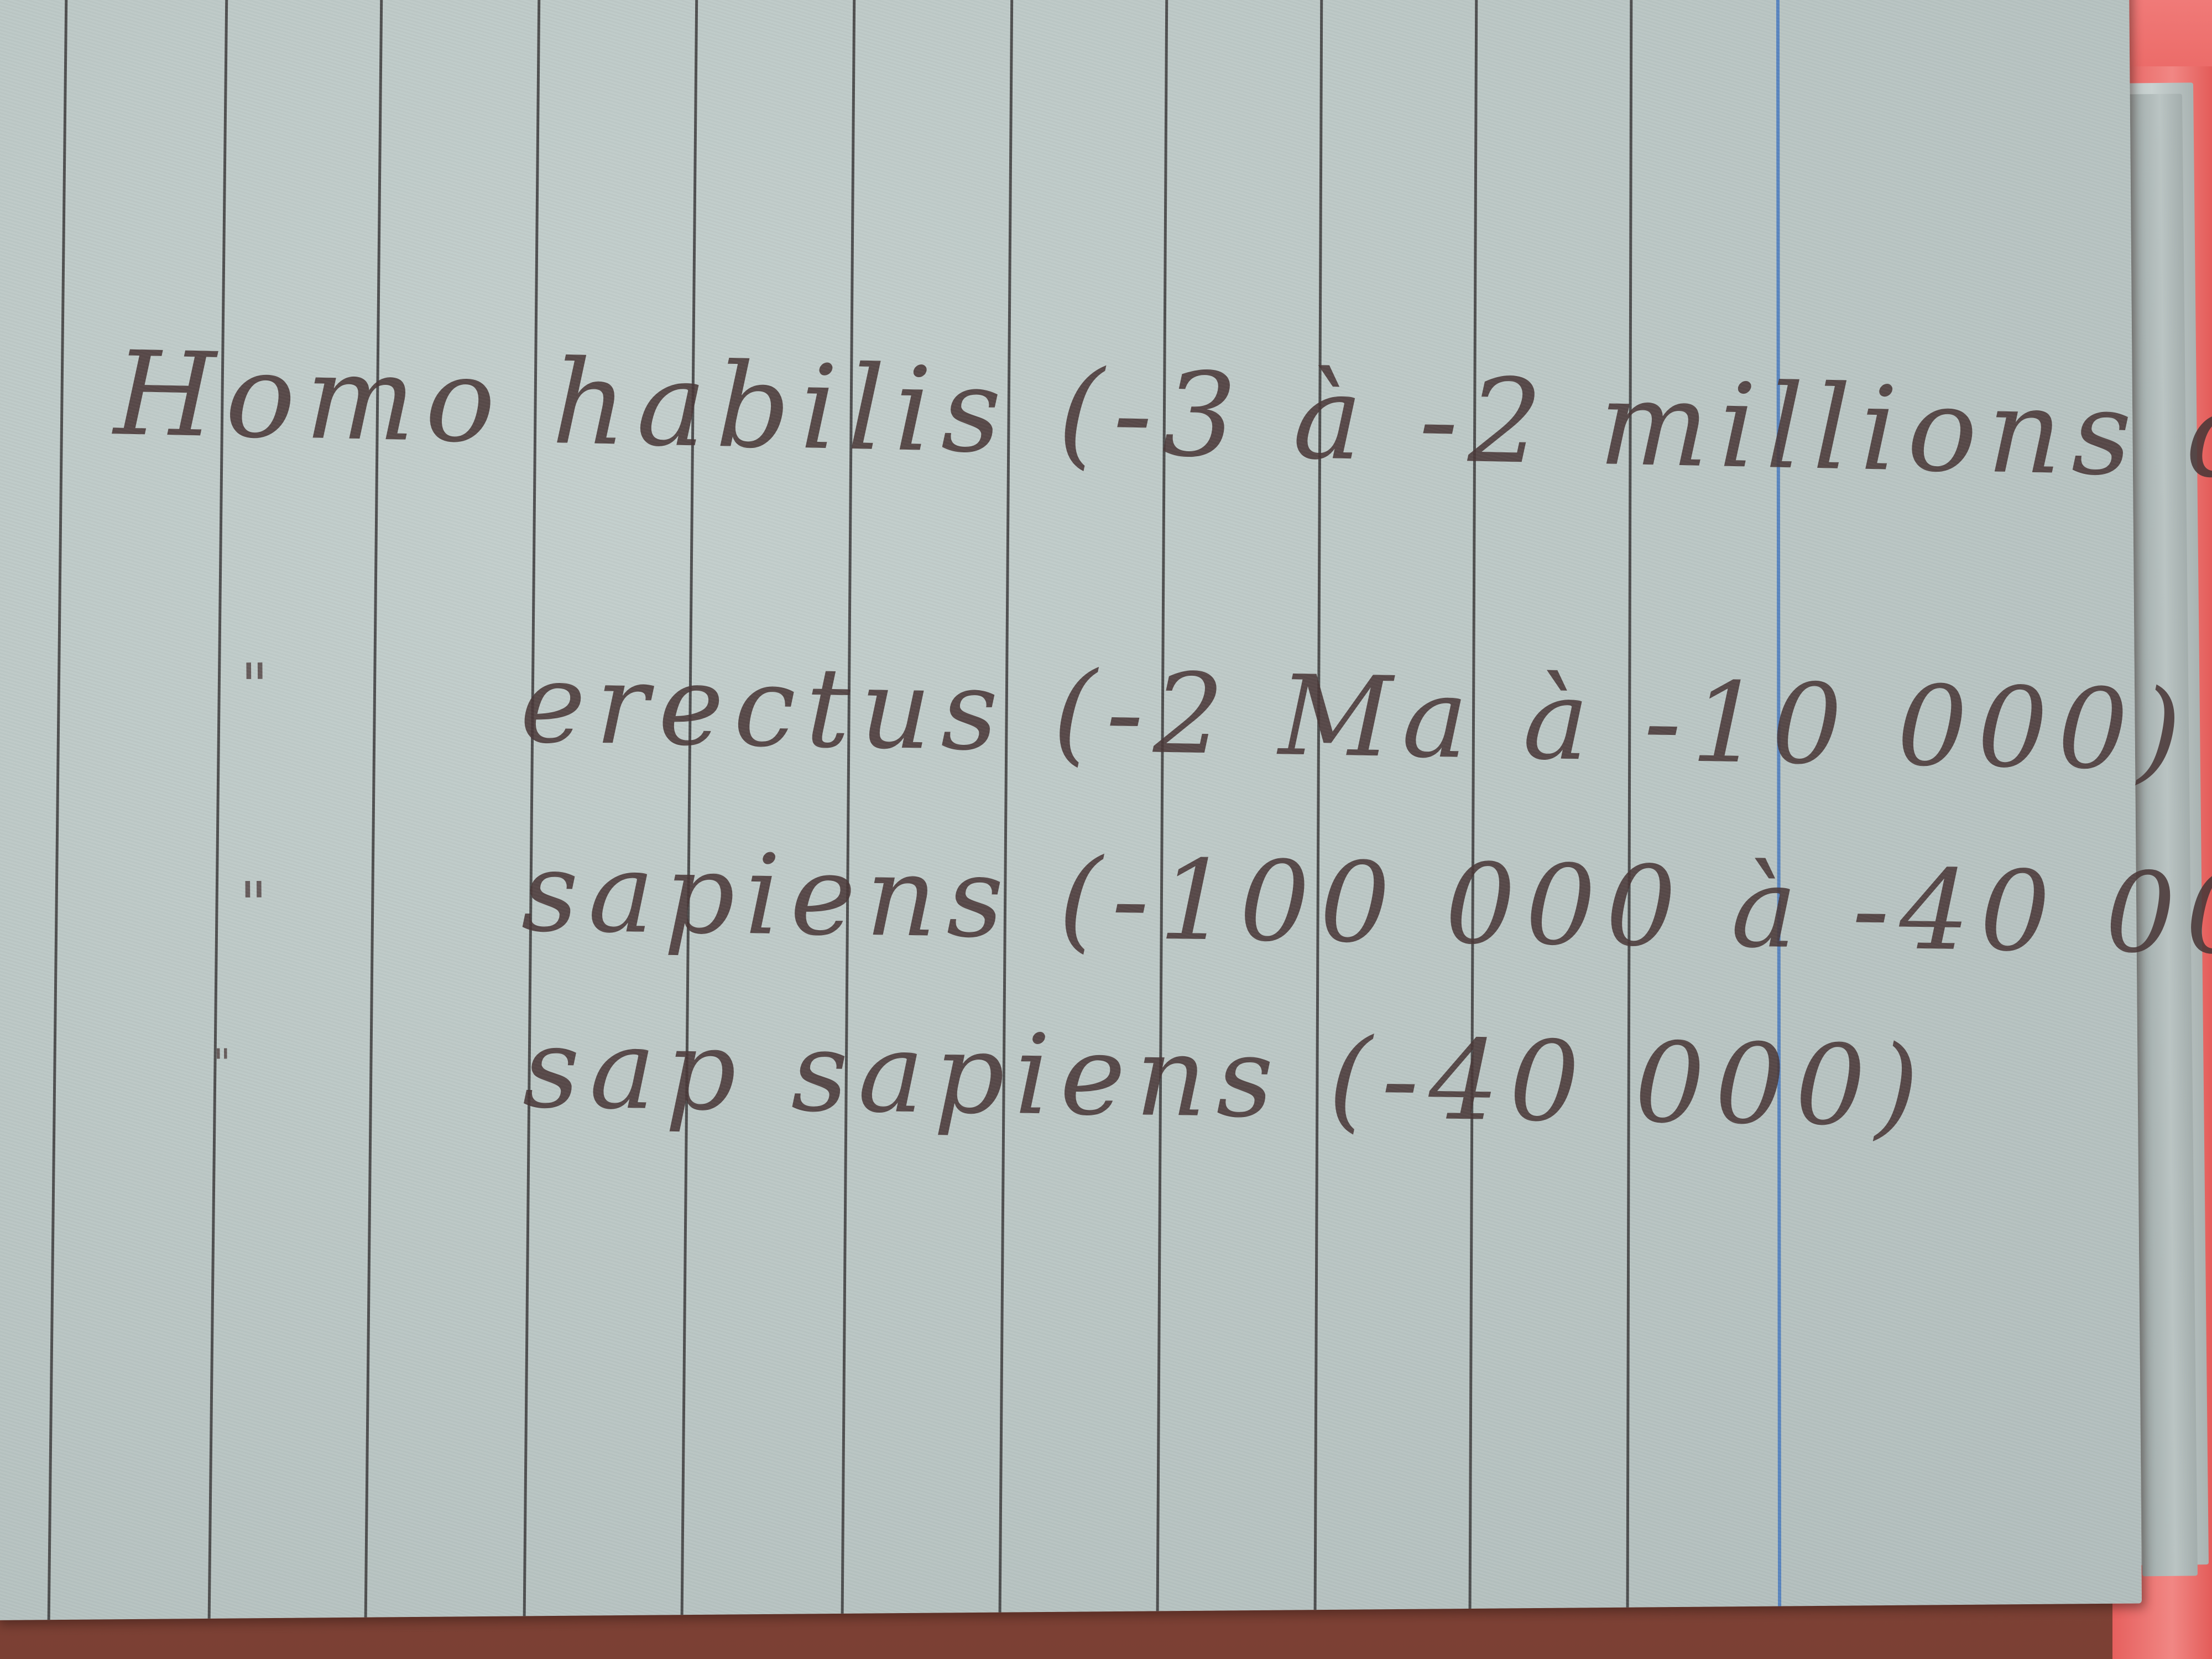 This screenshot has height=1659, width=2212. What do you see at coordinates (1226, 1078) in the screenshot?
I see `note-line-sapiens-sapiens: sap sapiens (-40 000)` at bounding box center [1226, 1078].